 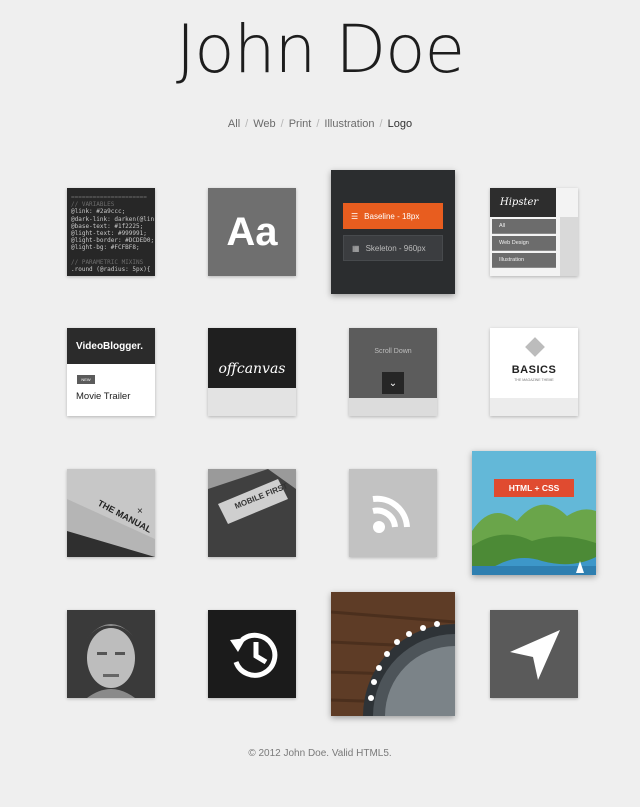 What do you see at coordinates (400, 124) in the screenshot?
I see `filter-logo: Logo` at bounding box center [400, 124].